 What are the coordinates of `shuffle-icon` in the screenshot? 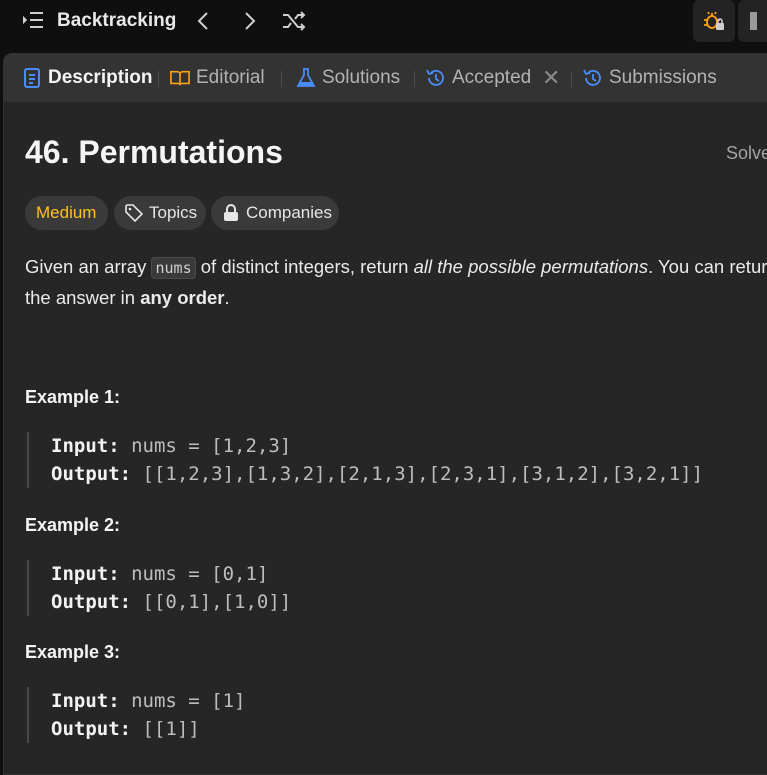 It's located at (294, 21).